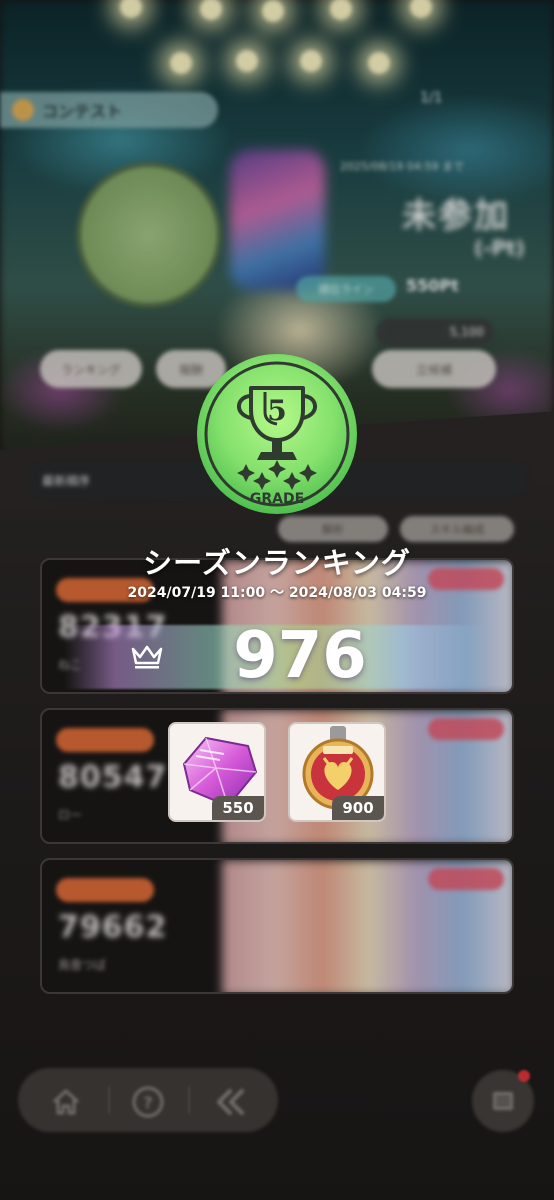  I want to click on reward-item: 550, so click(217, 772).